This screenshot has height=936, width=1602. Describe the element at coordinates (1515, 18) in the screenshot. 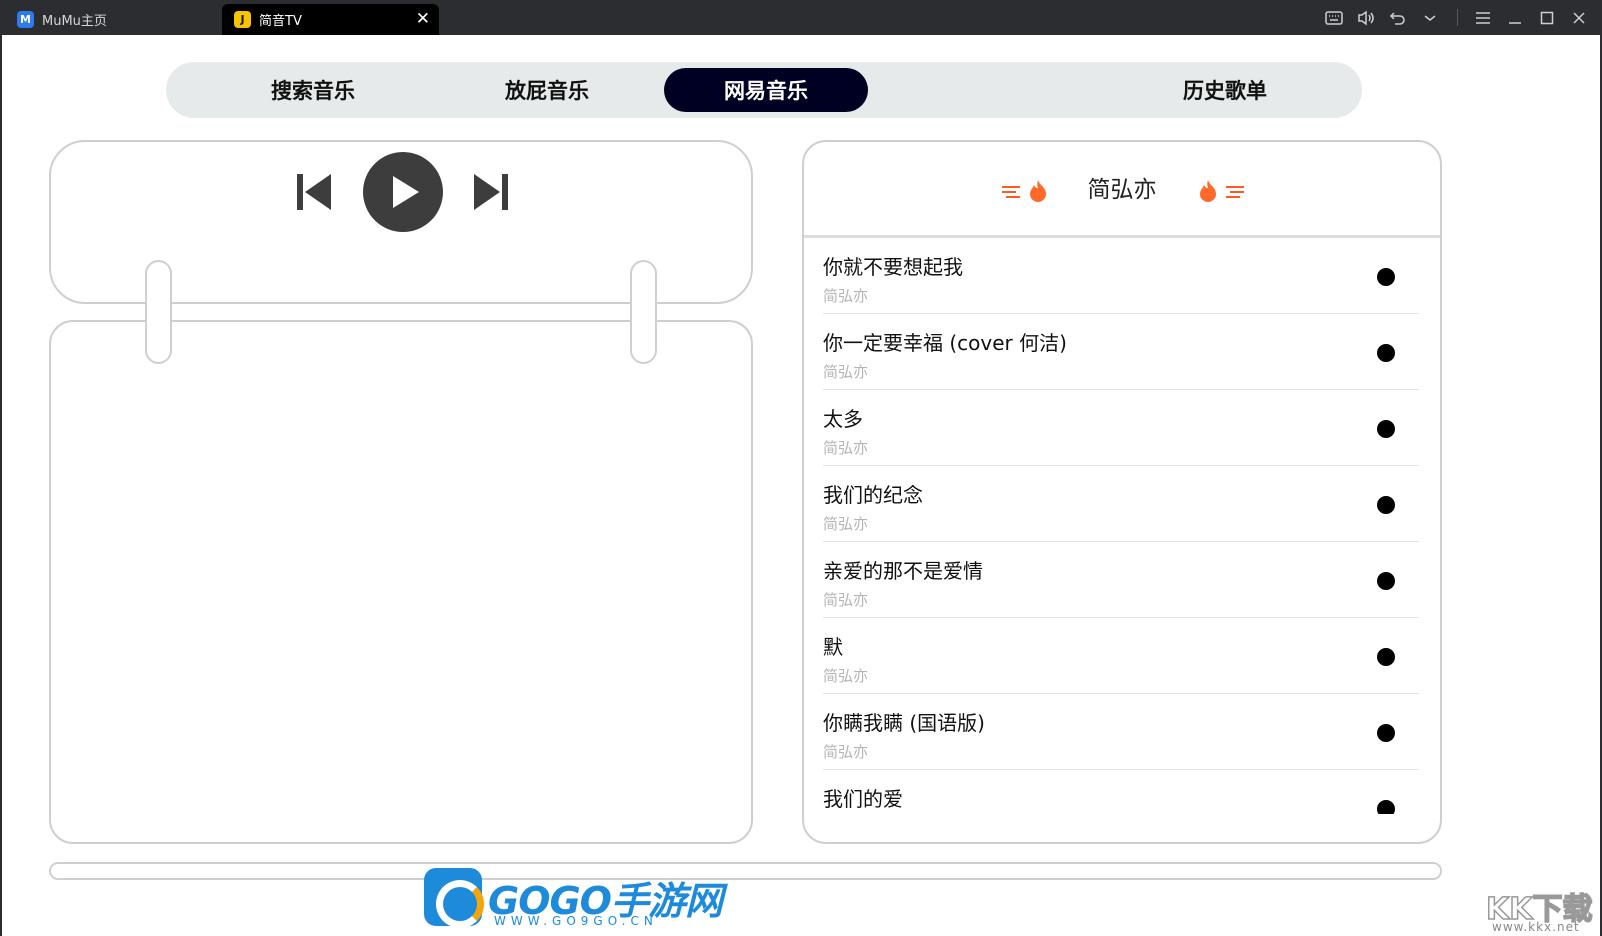

I see `minimize-icon` at that location.